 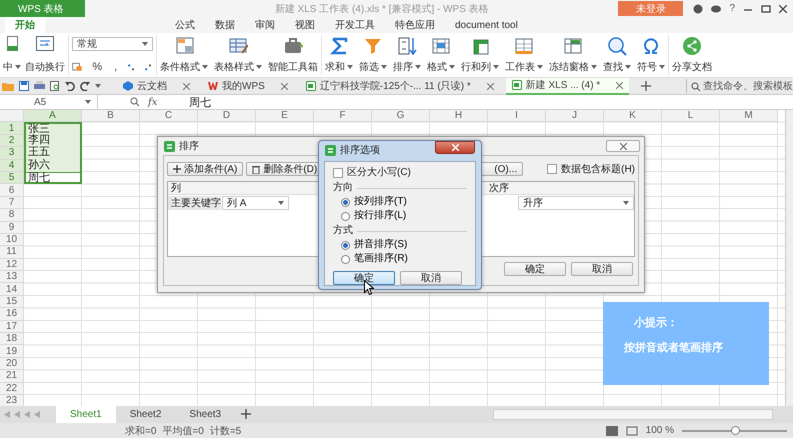 What do you see at coordinates (732, 8) in the screenshot?
I see `help-button: ?` at bounding box center [732, 8].